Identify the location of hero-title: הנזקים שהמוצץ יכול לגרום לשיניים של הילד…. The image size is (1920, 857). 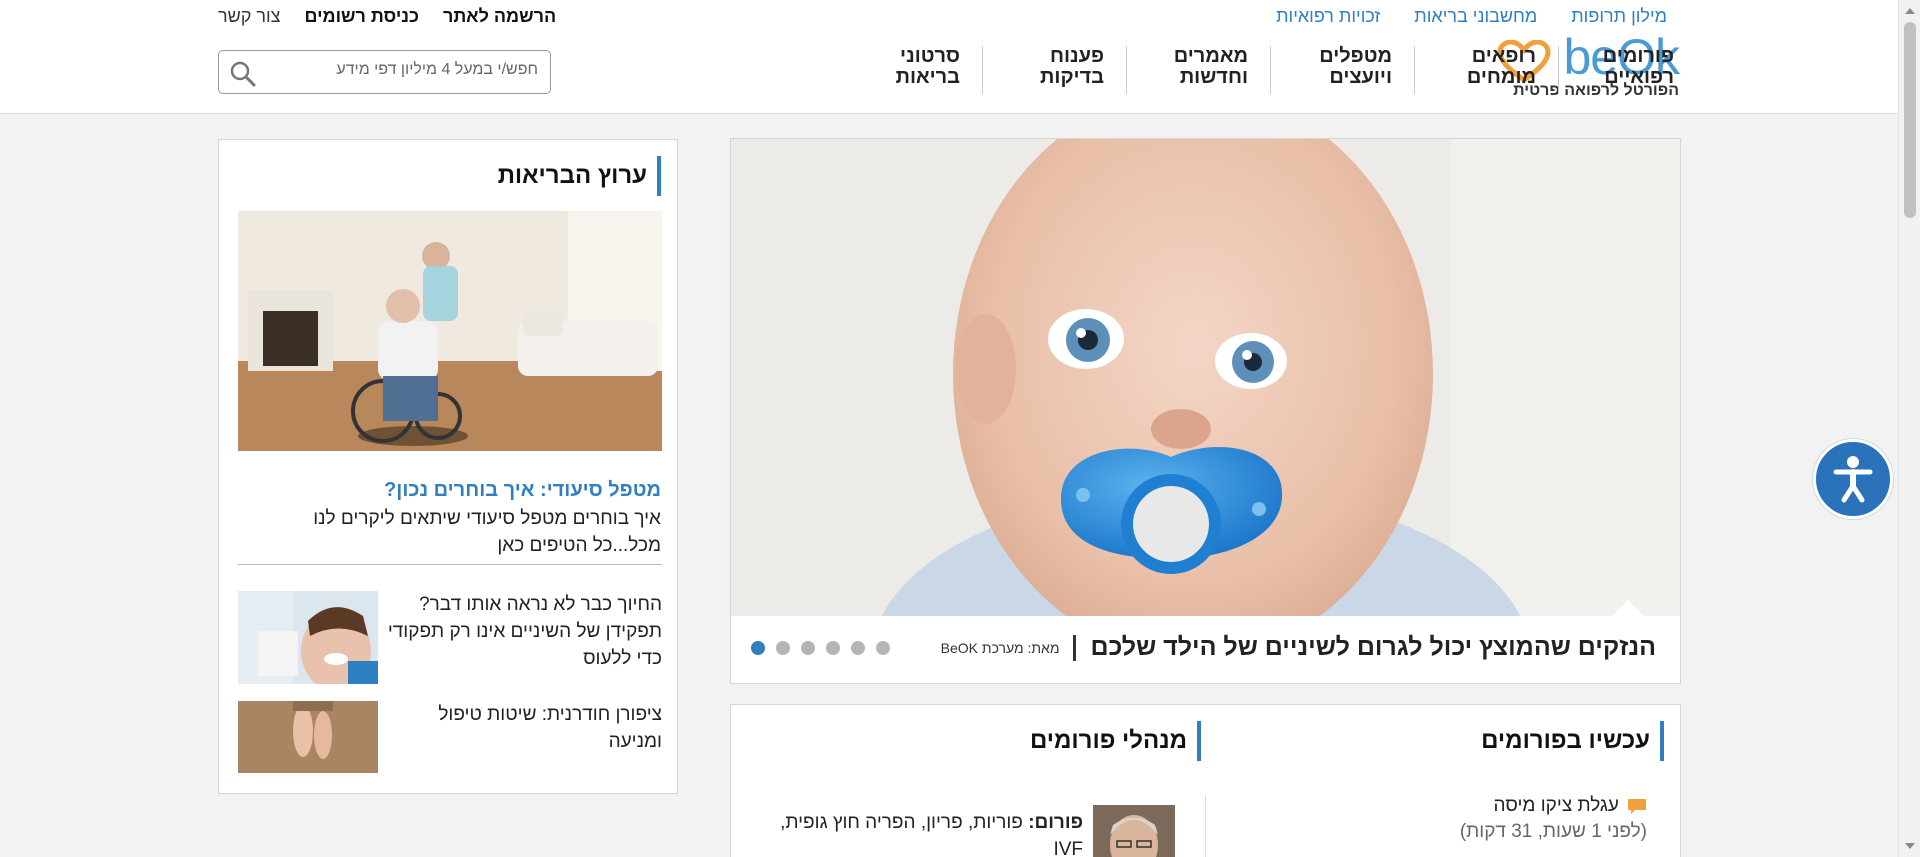
(1373, 647).